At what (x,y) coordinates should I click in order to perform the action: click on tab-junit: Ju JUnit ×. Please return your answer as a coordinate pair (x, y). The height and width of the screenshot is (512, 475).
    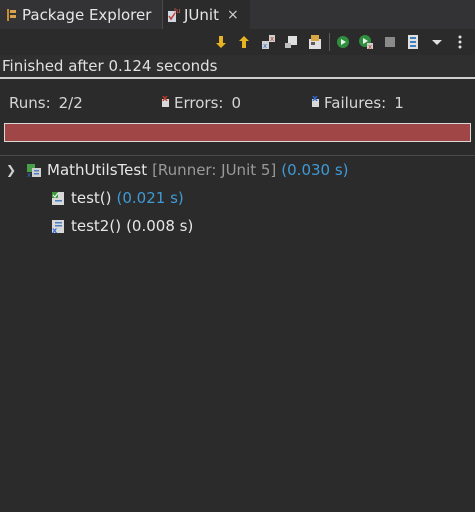
    Looking at the image, I should click on (206, 14).